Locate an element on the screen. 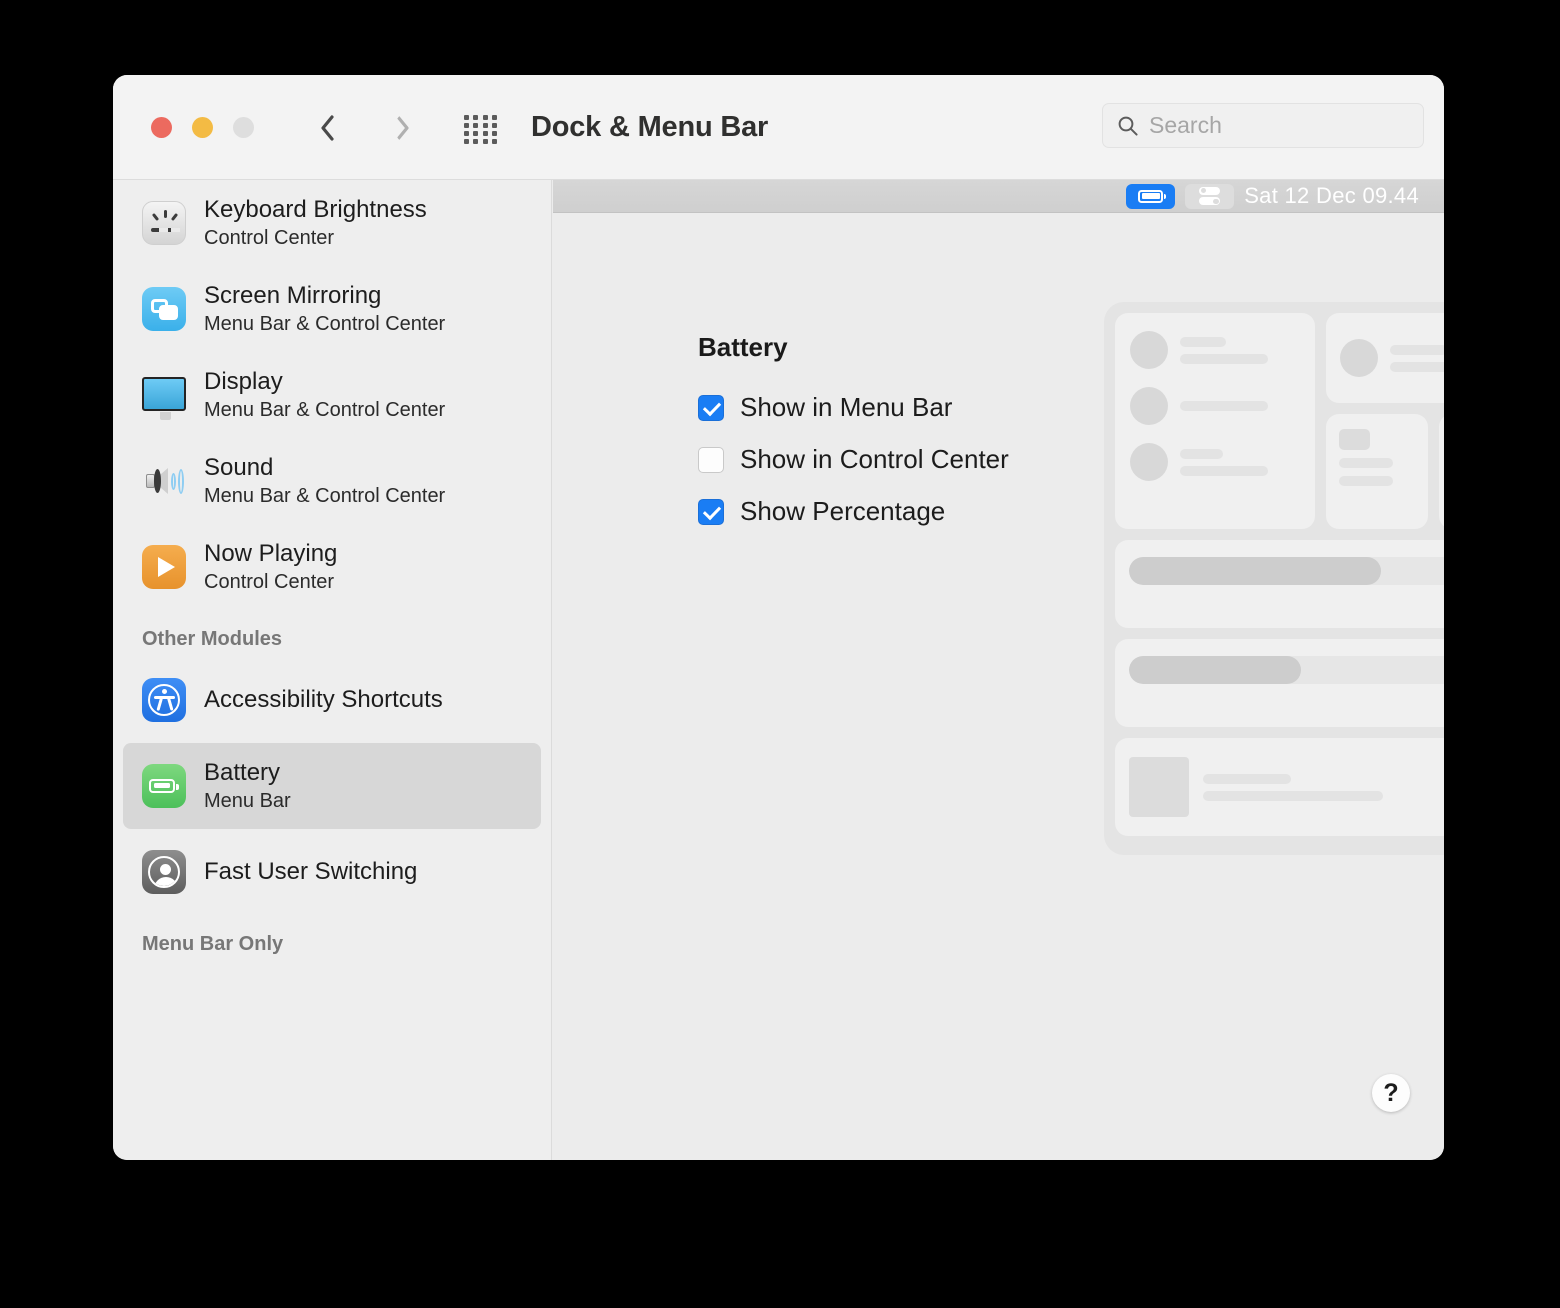 The width and height of the screenshot is (1560, 1308). sidebar-item-fast-user-switching: Fast User Switching is located at coordinates (332, 872).